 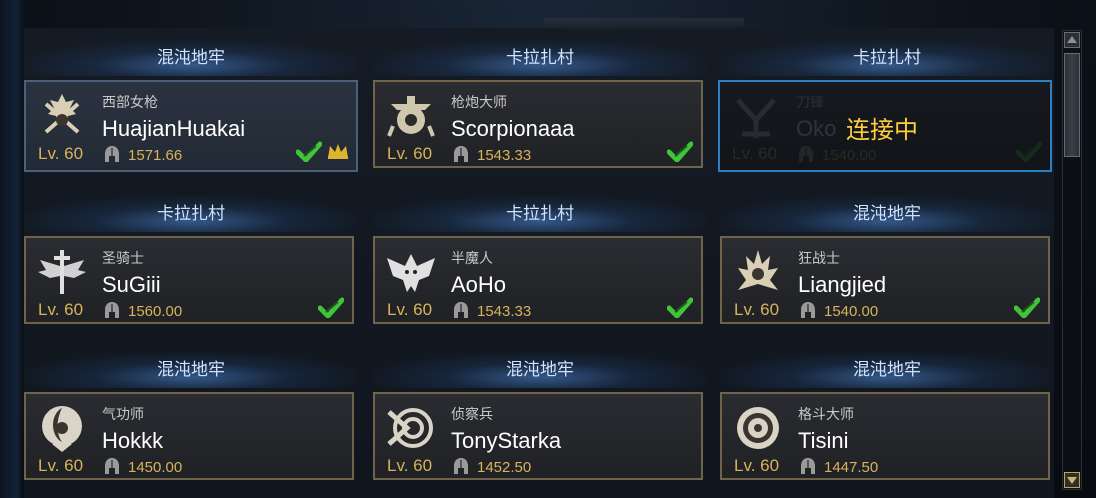 I want to click on player-card: 侦察兵 TonyStarka Lv. 60 1452.50, so click(x=538, y=436).